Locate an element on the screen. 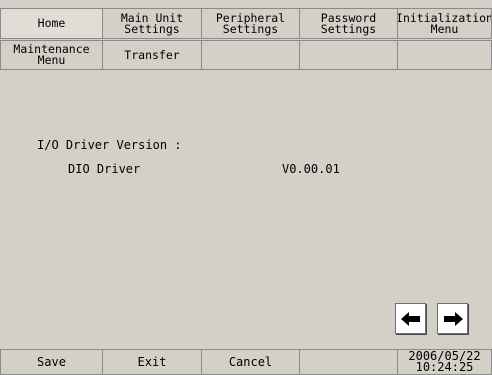  tab-transfer: Transfer is located at coordinates (152, 55).